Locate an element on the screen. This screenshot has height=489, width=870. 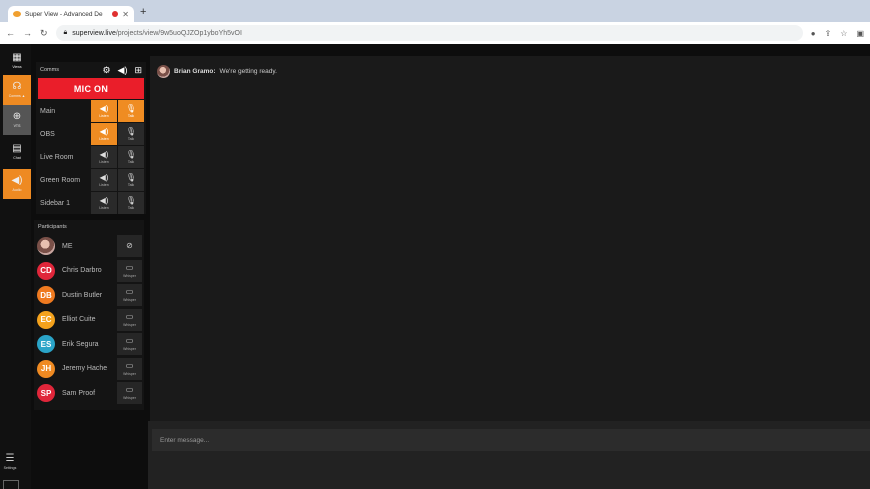
participant-row: EC Elliot Cuite ▭ Whisper is located at coordinates (89, 320).